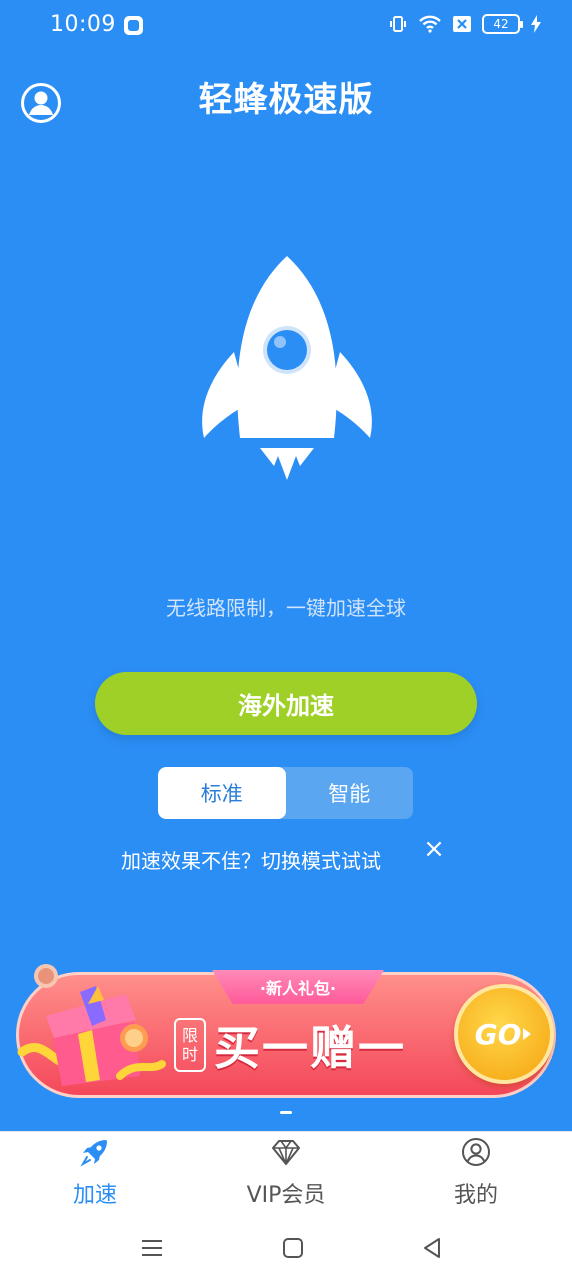  I want to click on overseas-accelerate-button: 海外加速, so click(286, 703).